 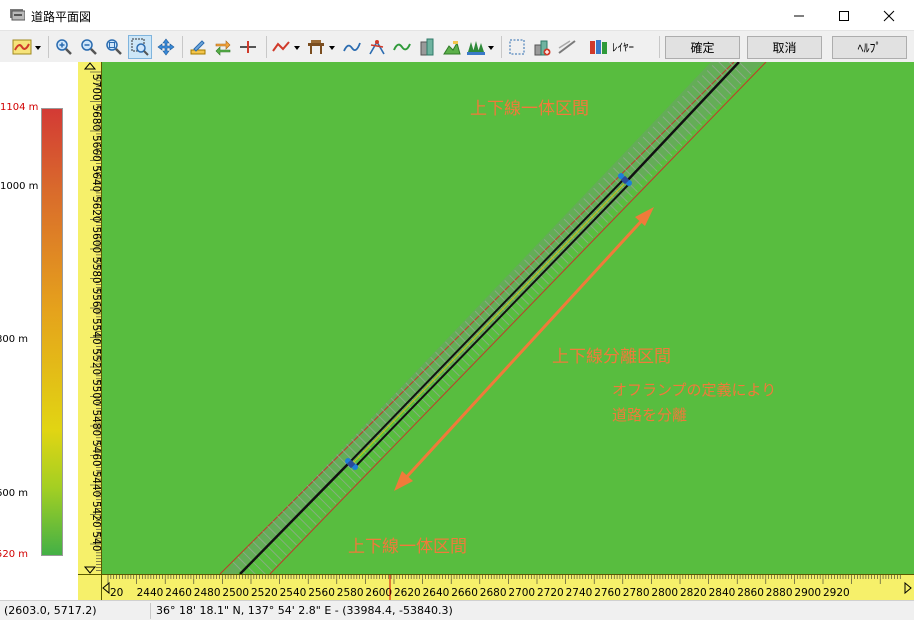 What do you see at coordinates (96, 209) in the screenshot?
I see `vertical-ruler-label: 5620` at bounding box center [96, 209].